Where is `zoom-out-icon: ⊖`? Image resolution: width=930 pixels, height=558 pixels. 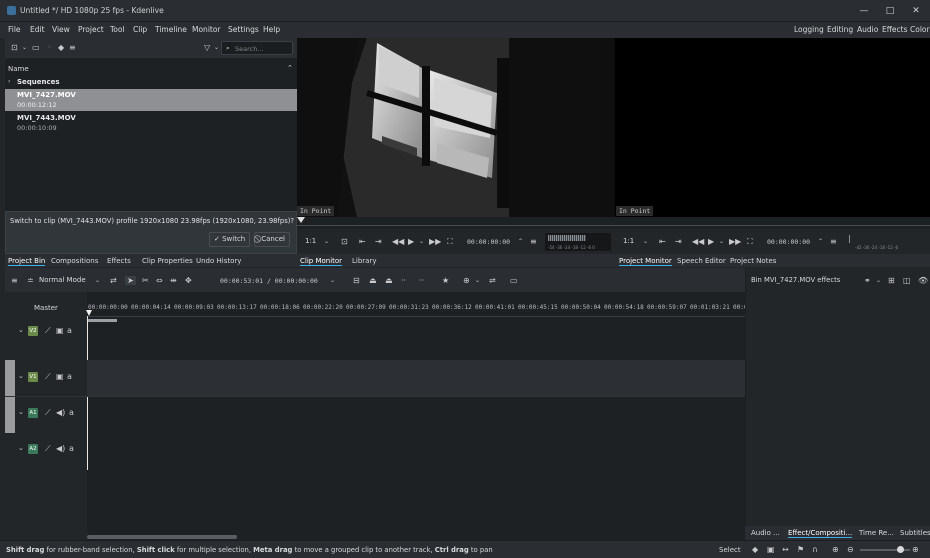 zoom-out-icon: ⊖ is located at coordinates (850, 549).